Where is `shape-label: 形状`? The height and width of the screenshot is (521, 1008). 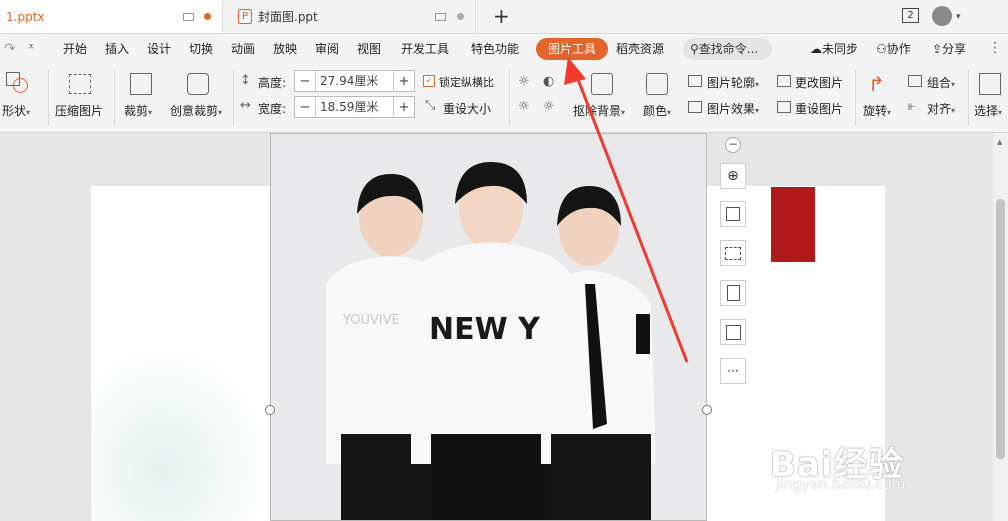 shape-label: 形状 is located at coordinates (14, 111).